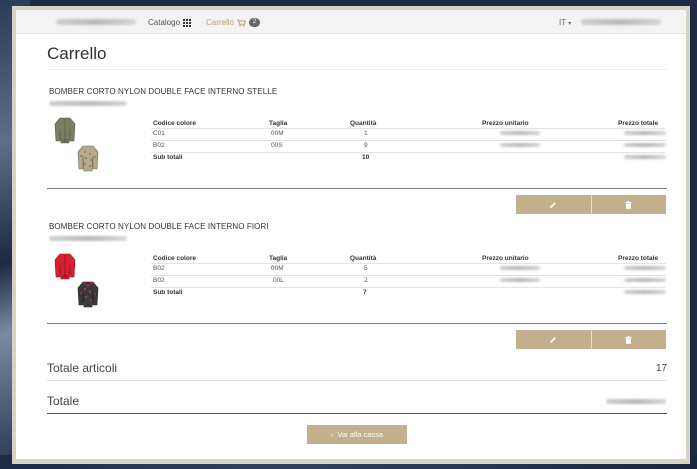  What do you see at coordinates (365, 292) in the screenshot?
I see `subtotal-quantity: 7` at bounding box center [365, 292].